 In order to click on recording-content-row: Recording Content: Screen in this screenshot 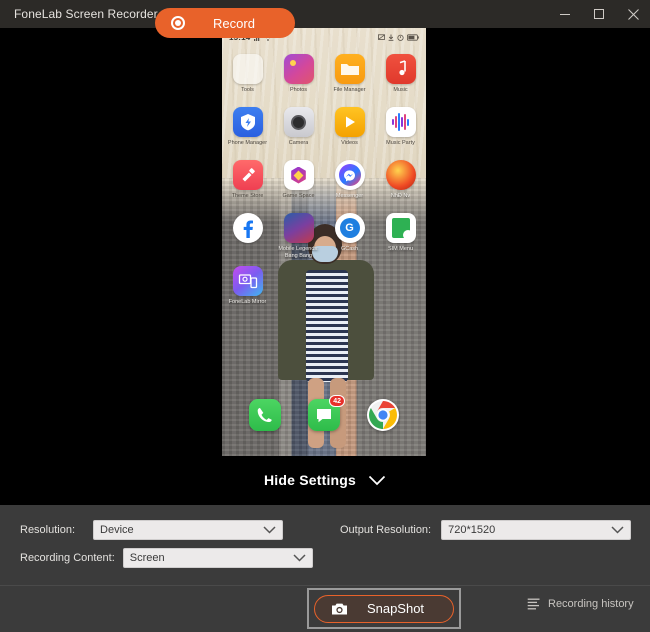, I will do `click(166, 558)`.